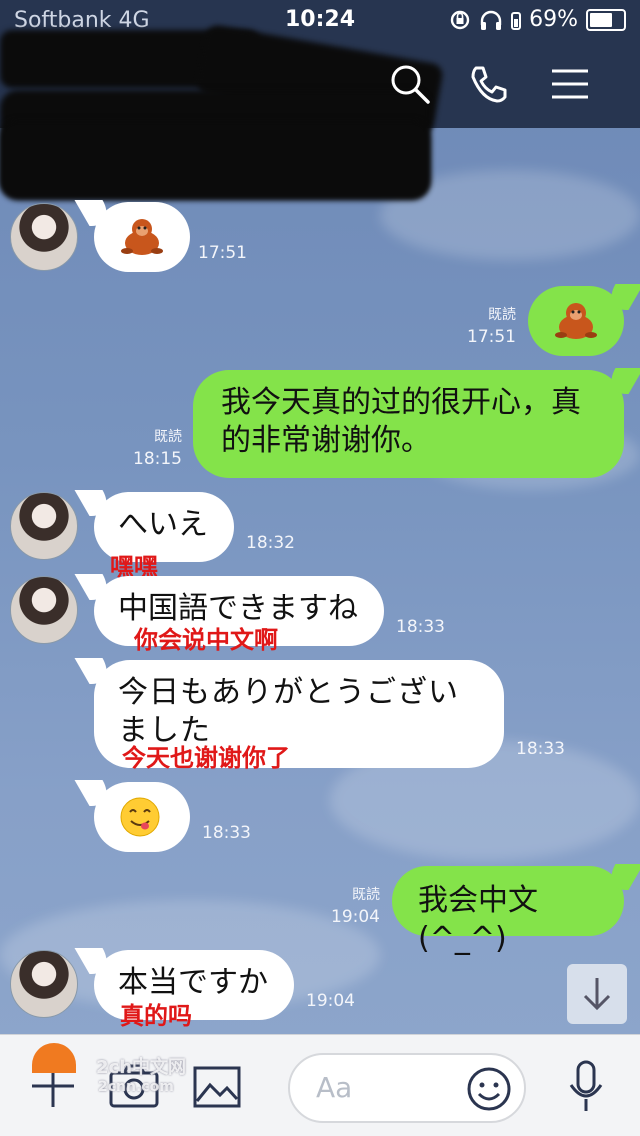  I want to click on menu-icon, so click(570, 84).